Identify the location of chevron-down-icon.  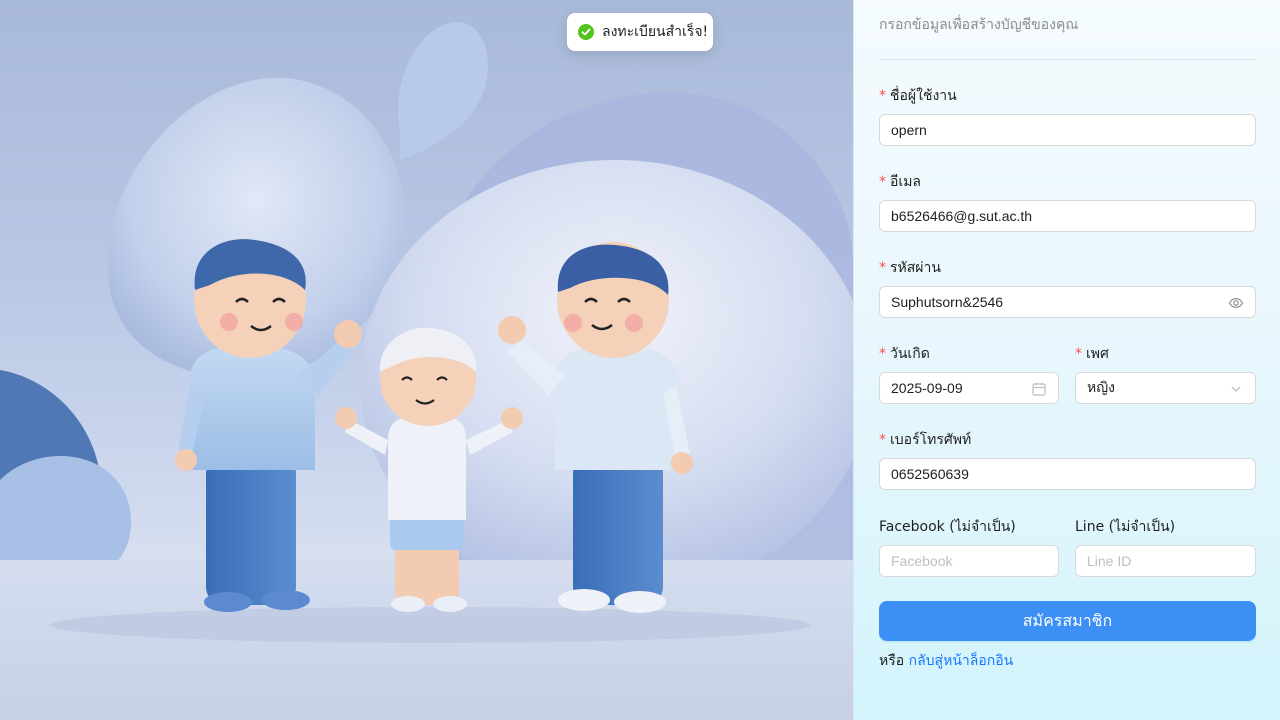
(1236, 389).